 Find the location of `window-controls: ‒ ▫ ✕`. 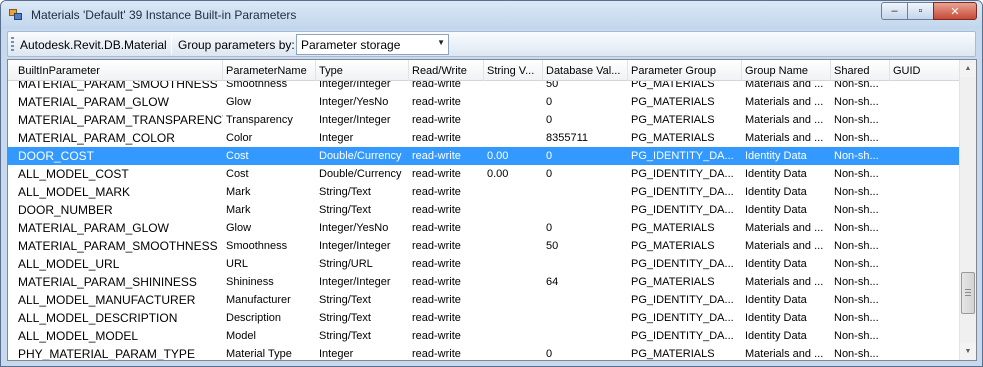

window-controls: ‒ ▫ ✕ is located at coordinates (929, 11).